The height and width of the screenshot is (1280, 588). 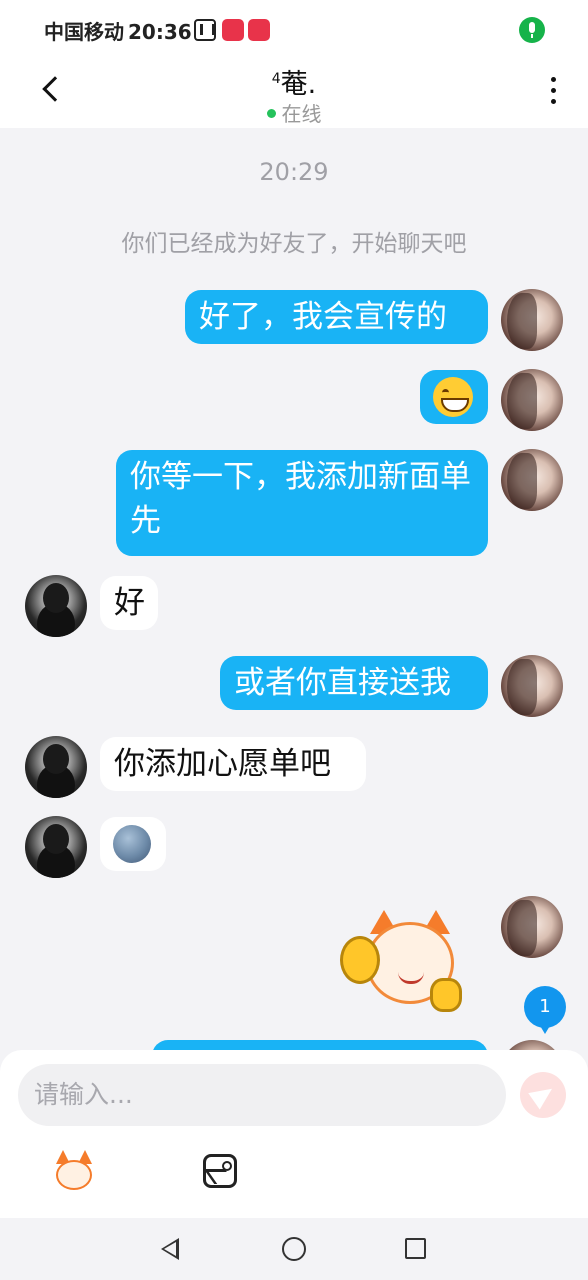 I want to click on unread-count-badge: 1, so click(x=545, y=1010).